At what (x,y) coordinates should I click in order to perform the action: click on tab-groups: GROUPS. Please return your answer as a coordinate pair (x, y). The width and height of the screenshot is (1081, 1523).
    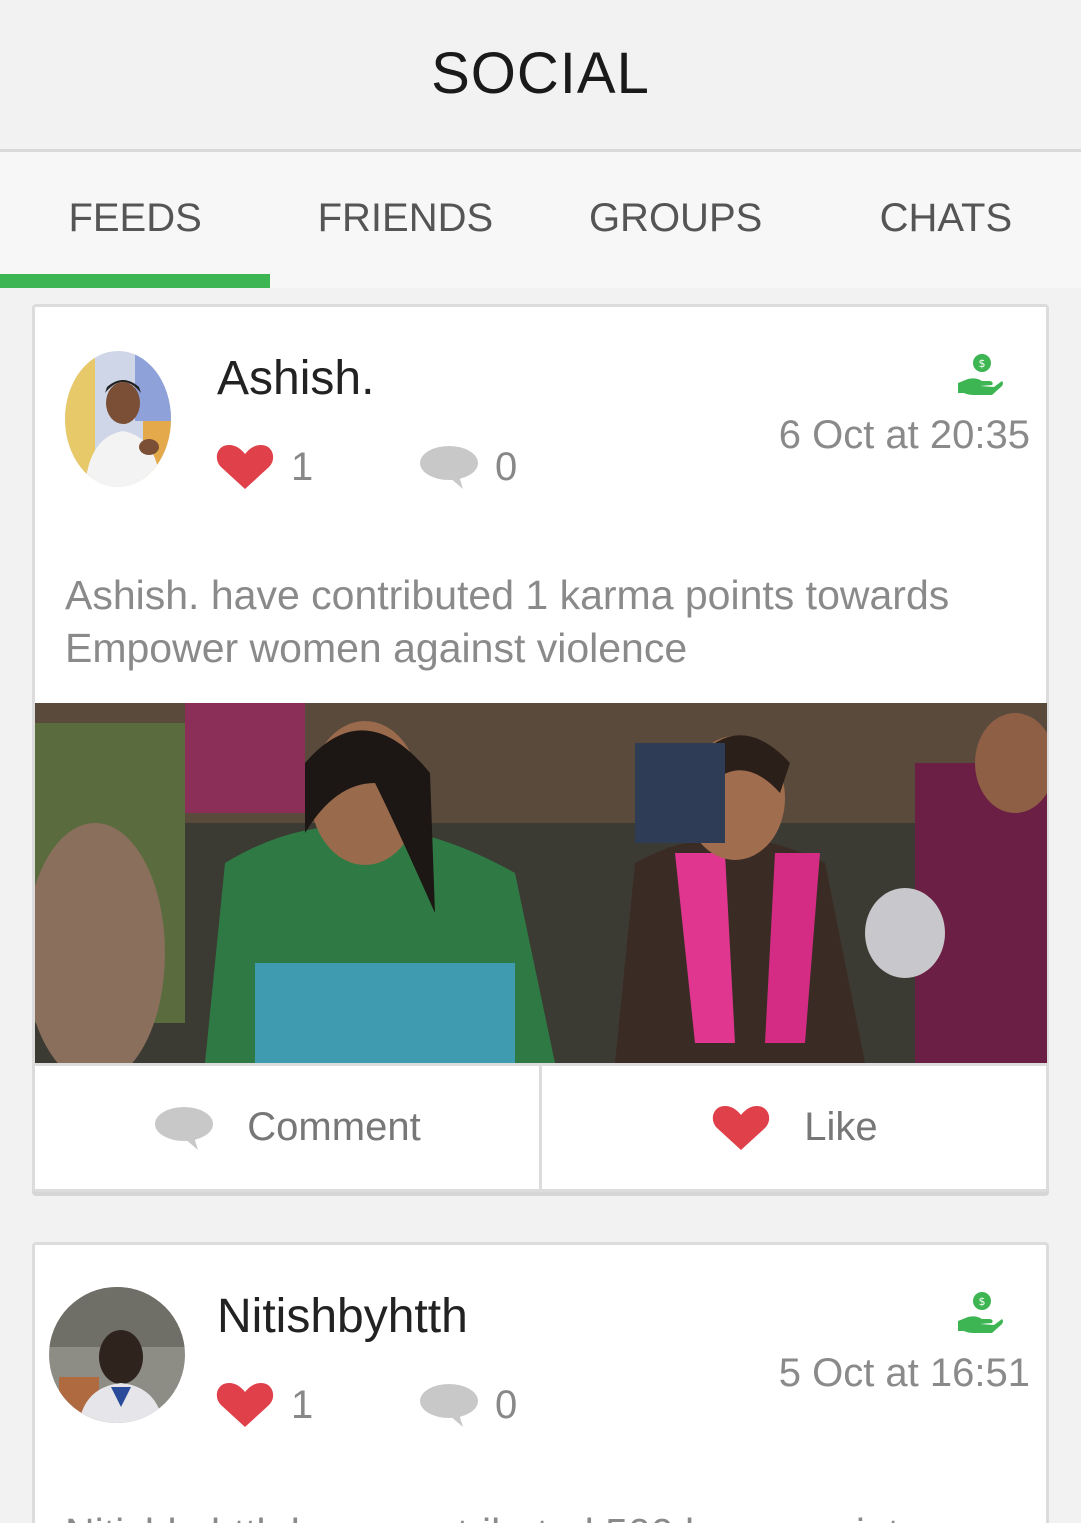
    Looking at the image, I should click on (676, 220).